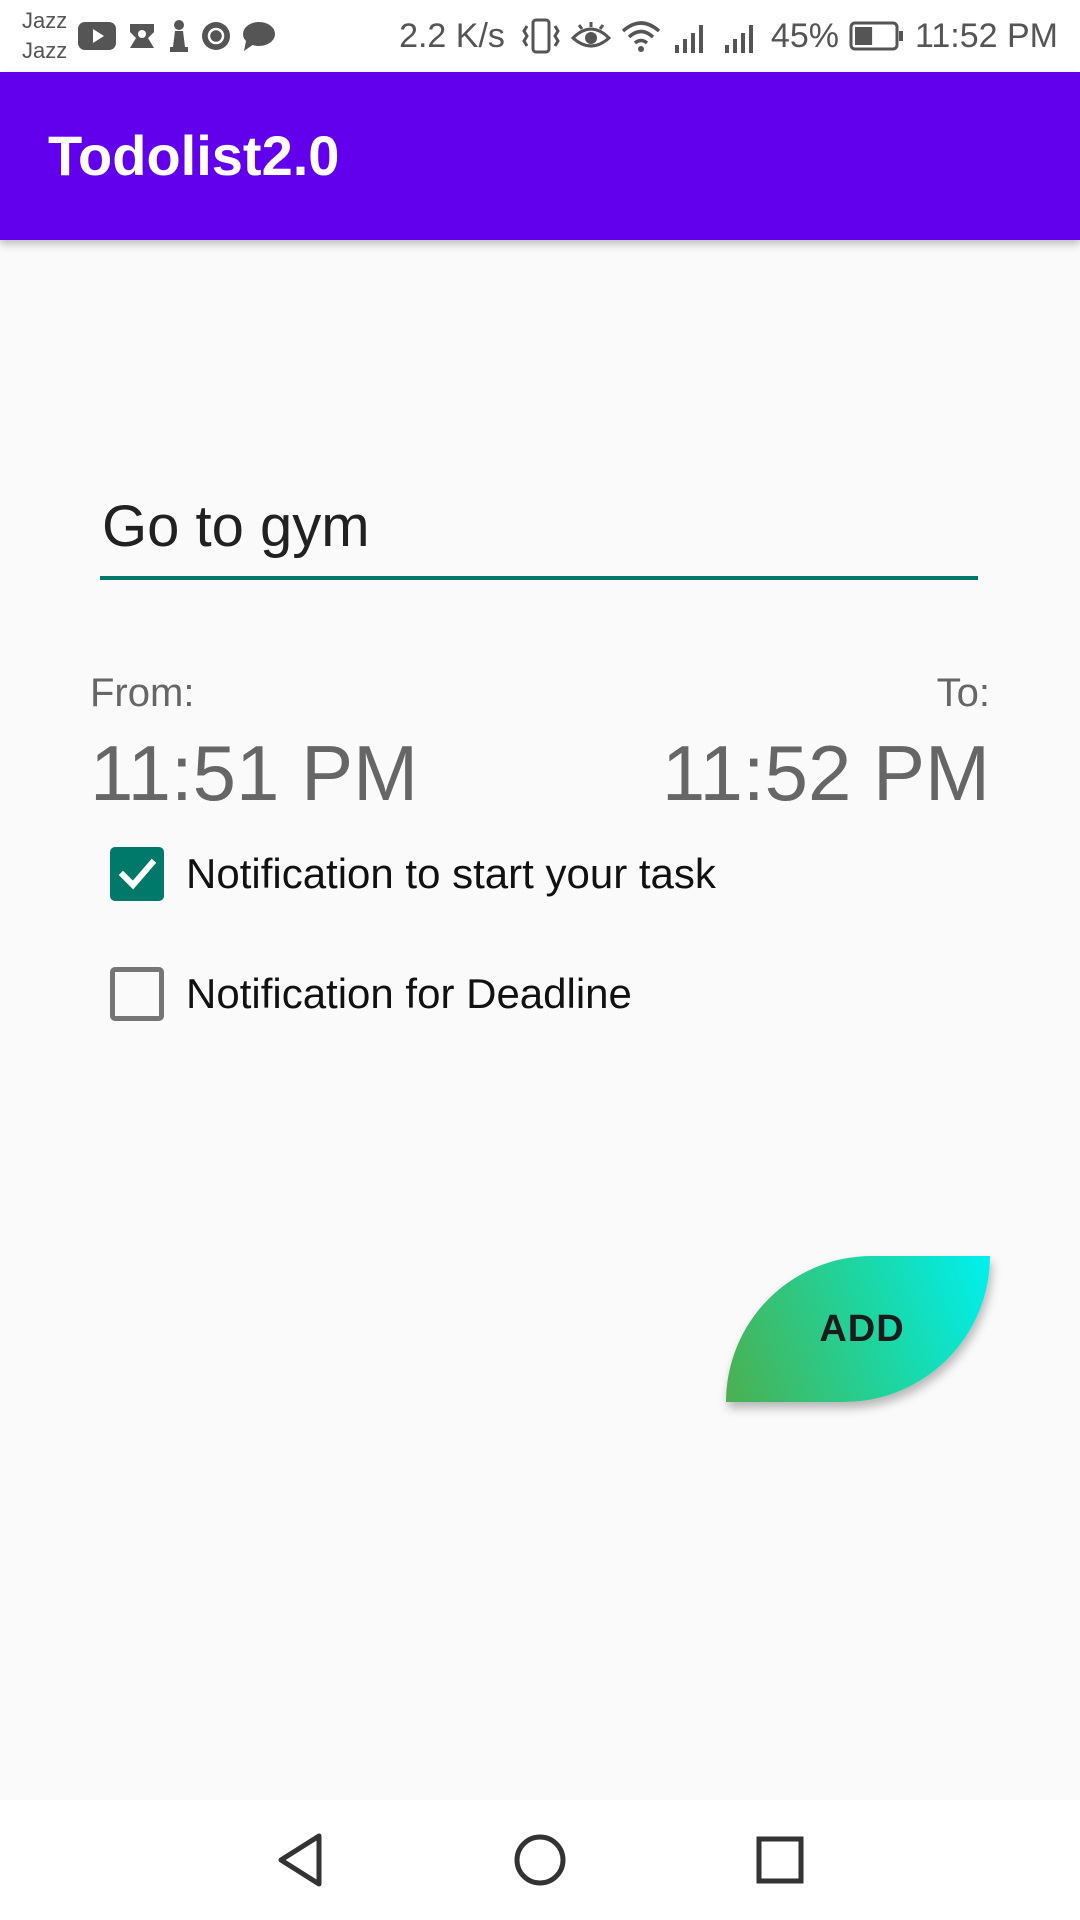  I want to click on deadline-notification-label: Notification for Deadline, so click(409, 993).